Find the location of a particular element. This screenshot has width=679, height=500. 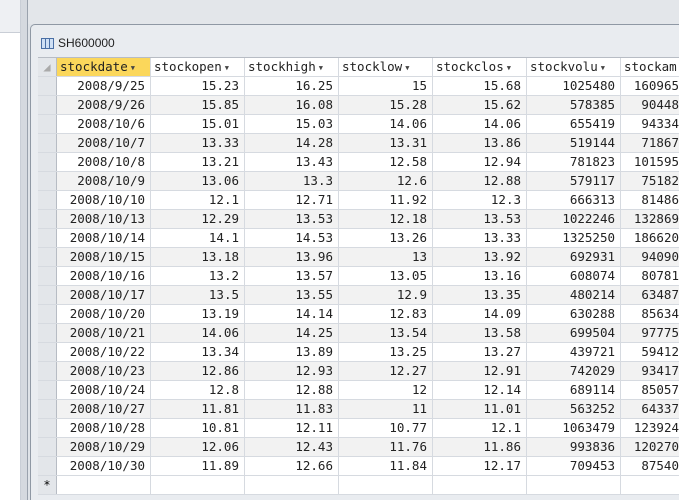

cell-stockvolu: 1022246 is located at coordinates (574, 219).